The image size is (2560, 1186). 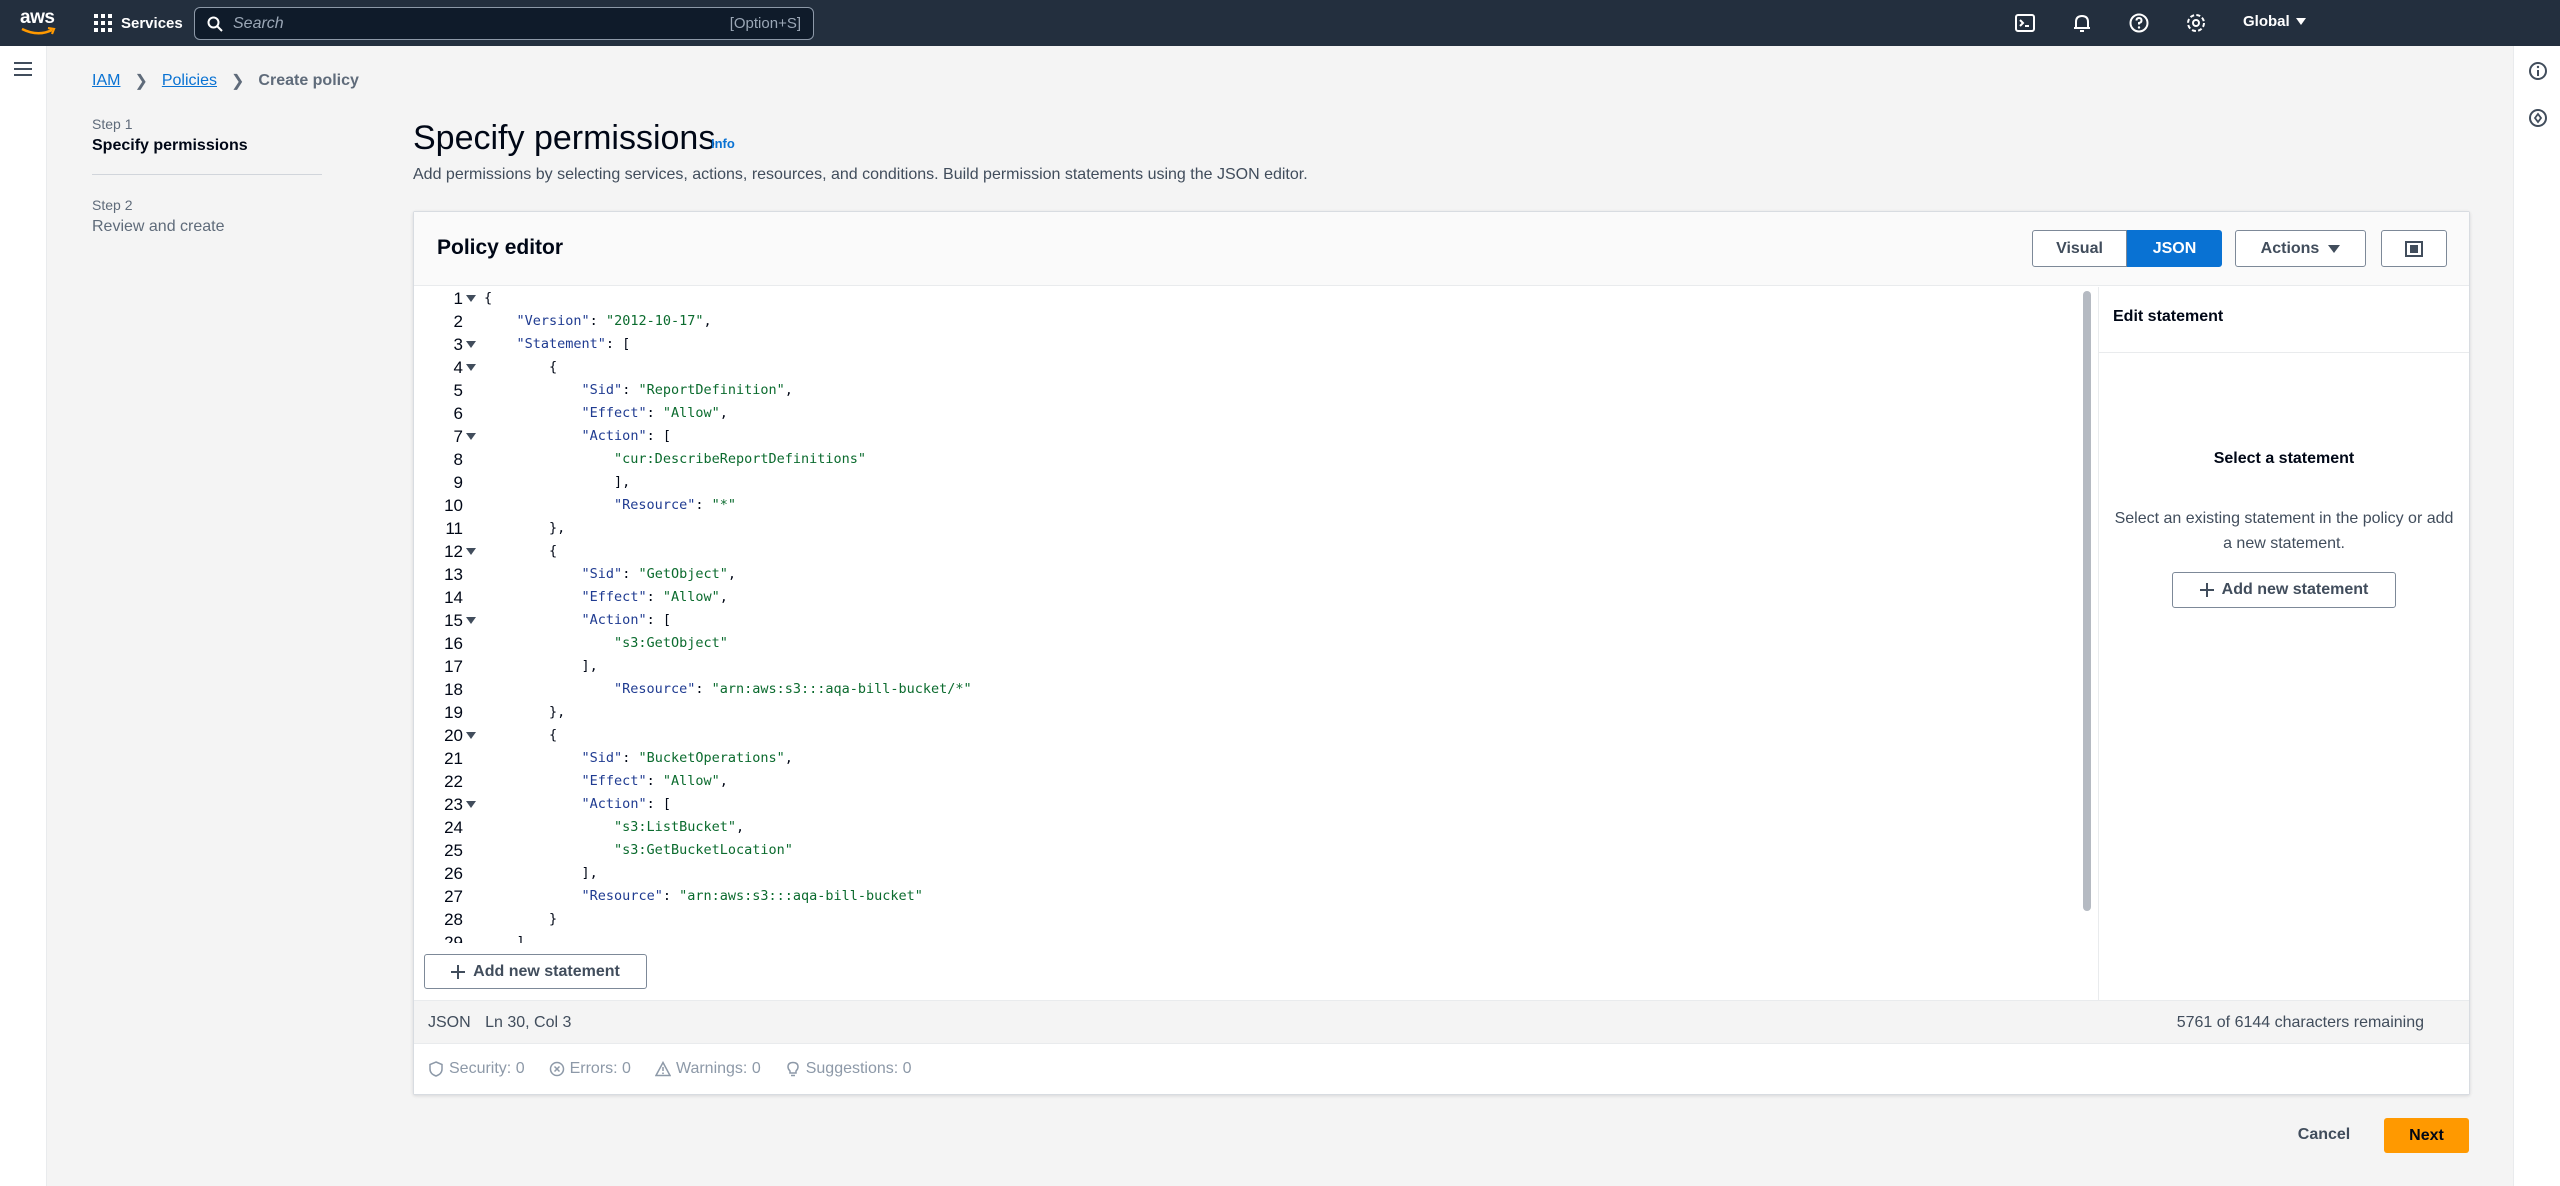 What do you see at coordinates (1249, 321) in the screenshot?
I see `code-line: 2 "Version": "2012-10-17",` at bounding box center [1249, 321].